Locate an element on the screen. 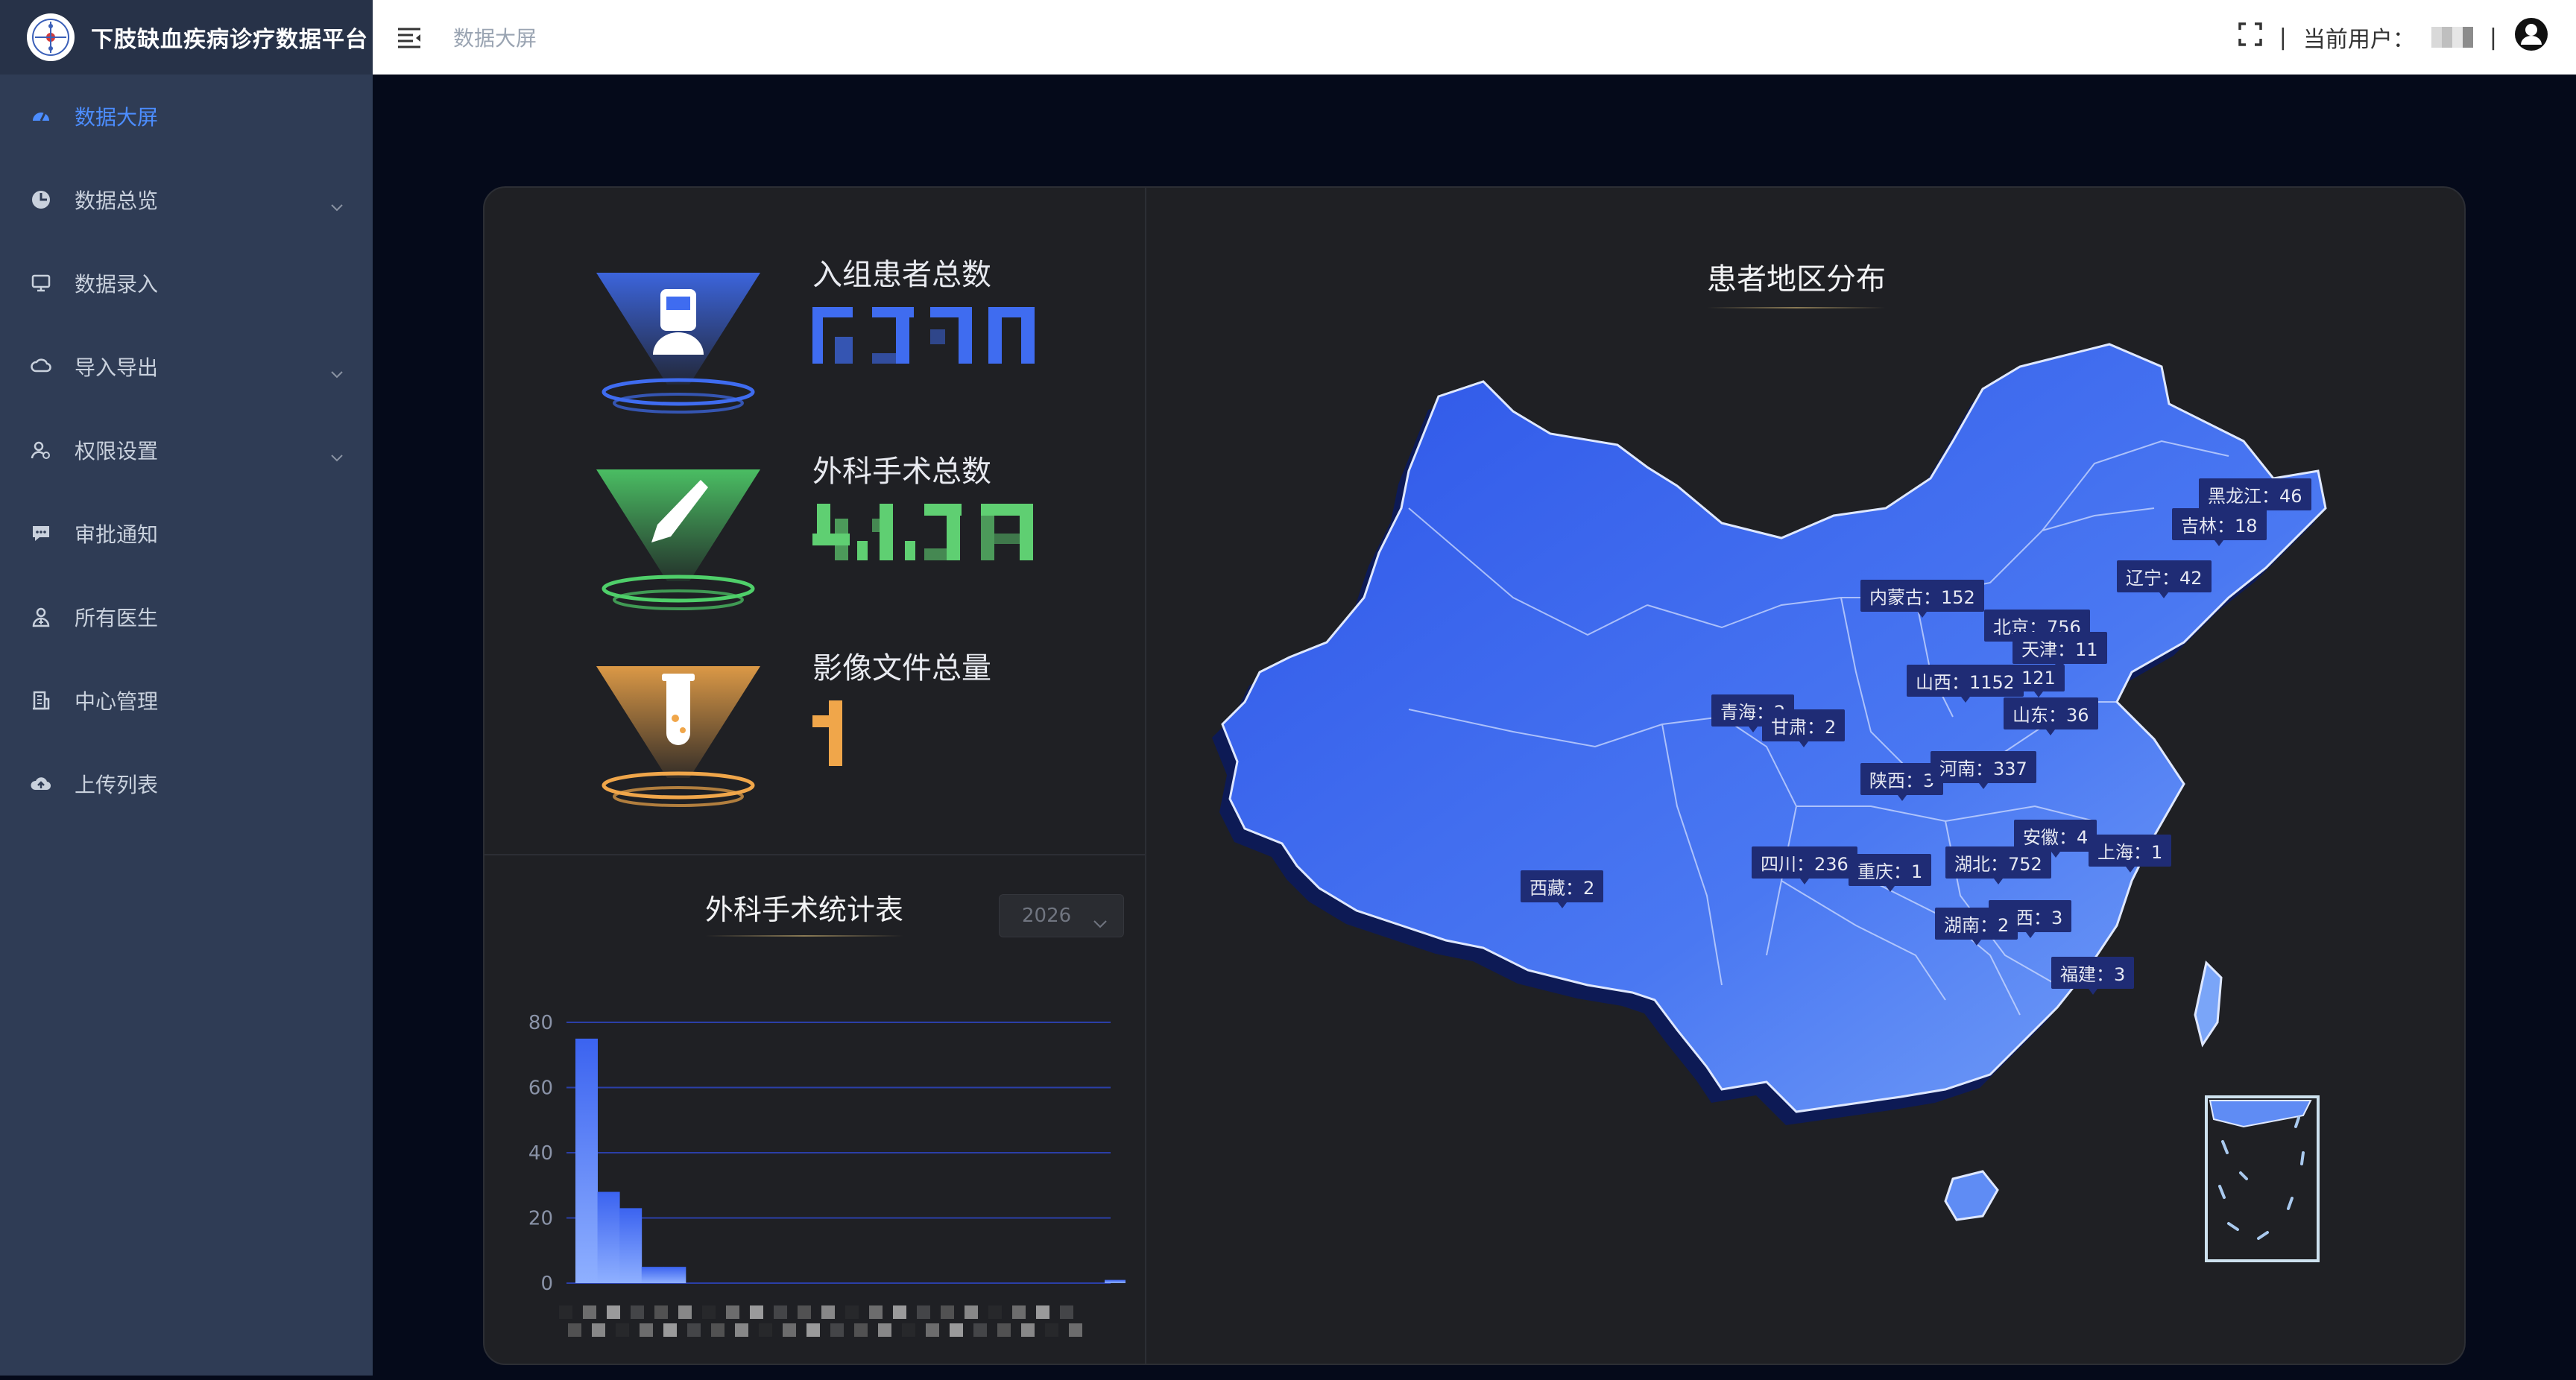 This screenshot has width=2576, height=1380. chat-icon is located at coordinates (41, 534).